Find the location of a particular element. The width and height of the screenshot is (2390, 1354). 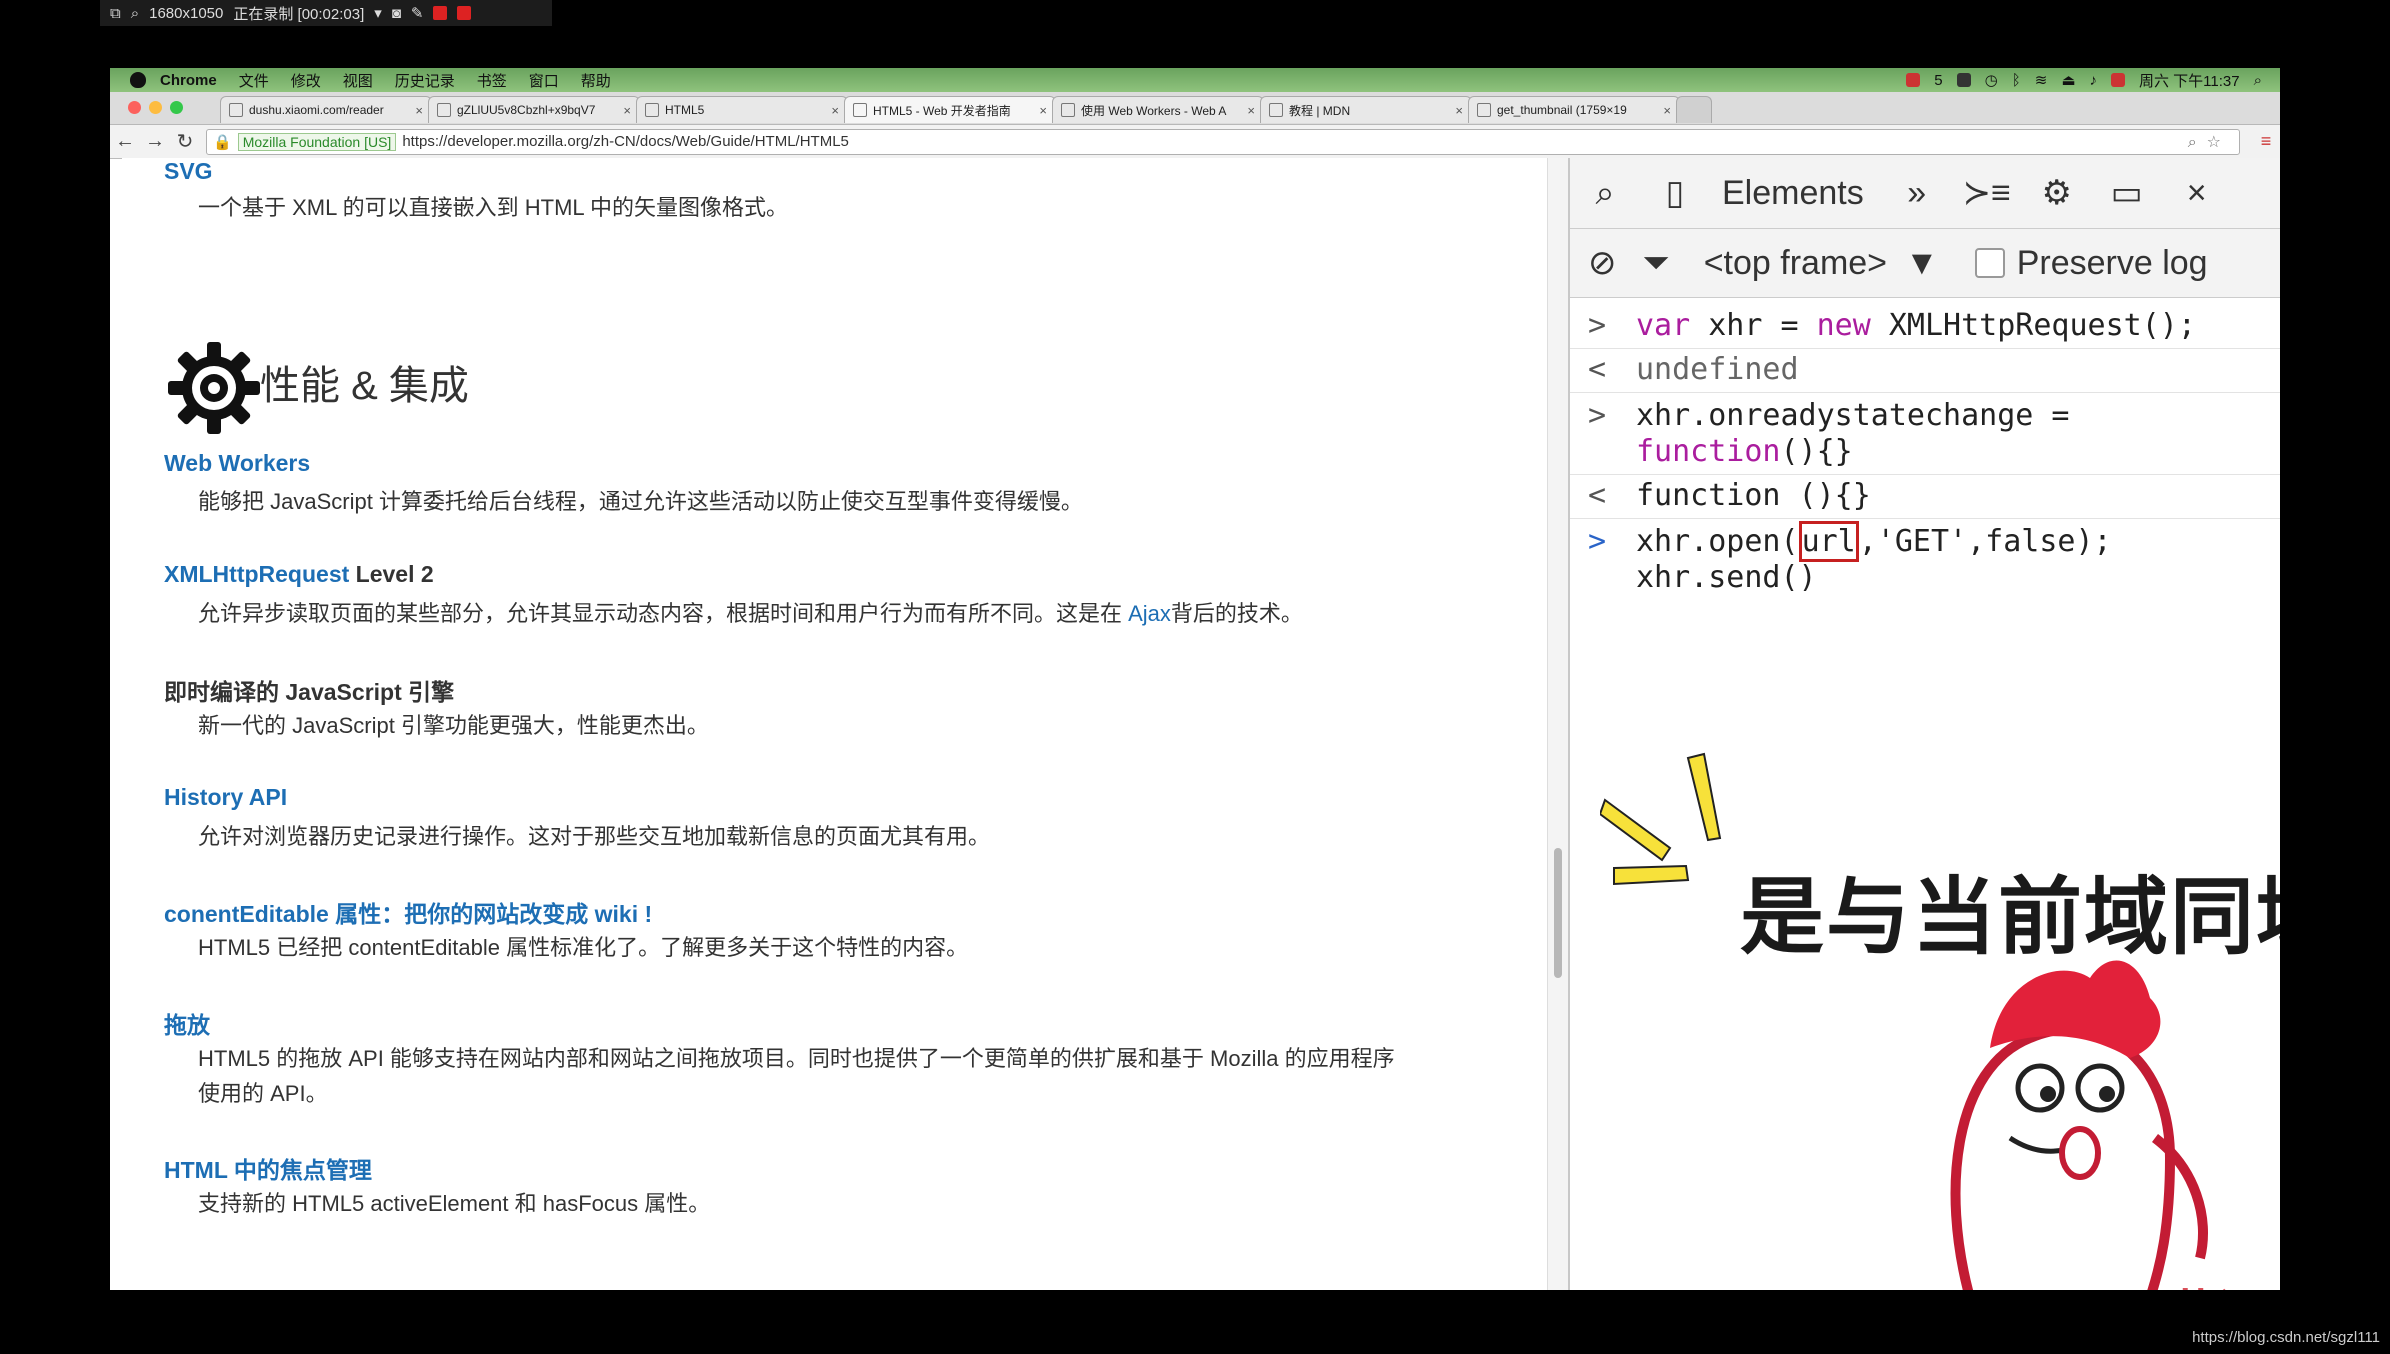

device-mode-icon: ▯ is located at coordinates (1675, 193).